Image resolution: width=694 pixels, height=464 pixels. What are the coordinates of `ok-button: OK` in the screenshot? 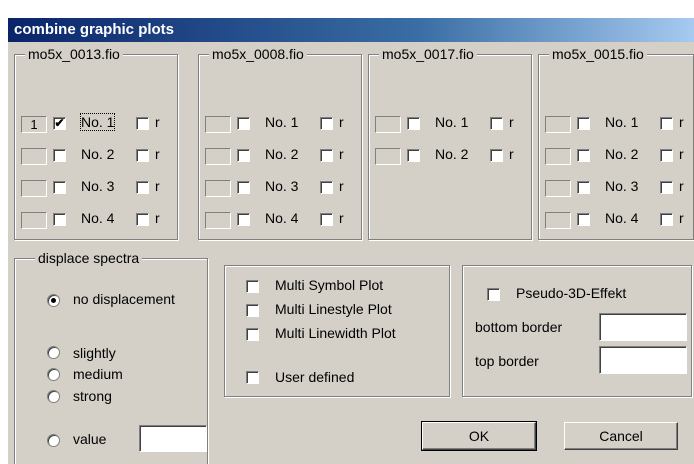 It's located at (479, 436).